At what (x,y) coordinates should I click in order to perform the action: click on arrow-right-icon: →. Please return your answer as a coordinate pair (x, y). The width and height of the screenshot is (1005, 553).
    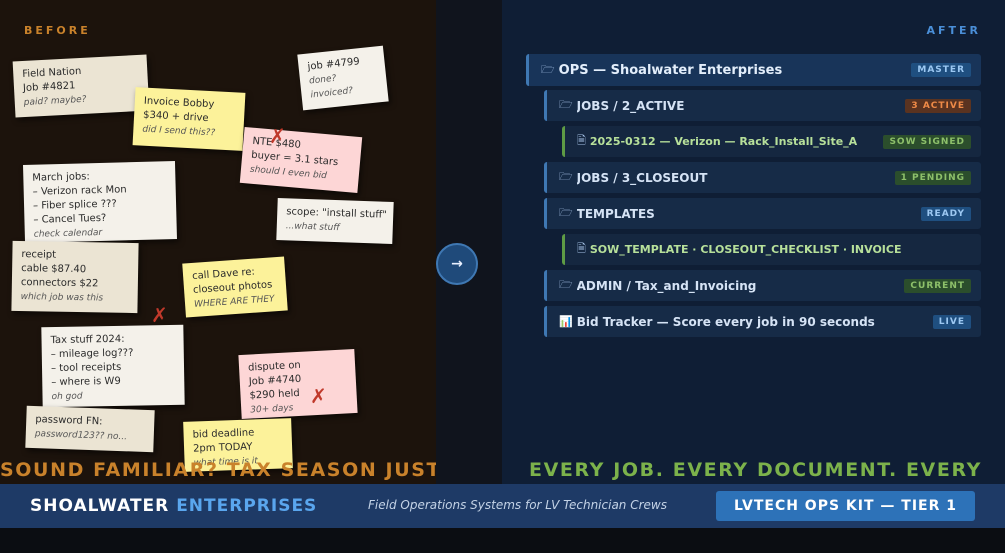
    Looking at the image, I should click on (457, 264).